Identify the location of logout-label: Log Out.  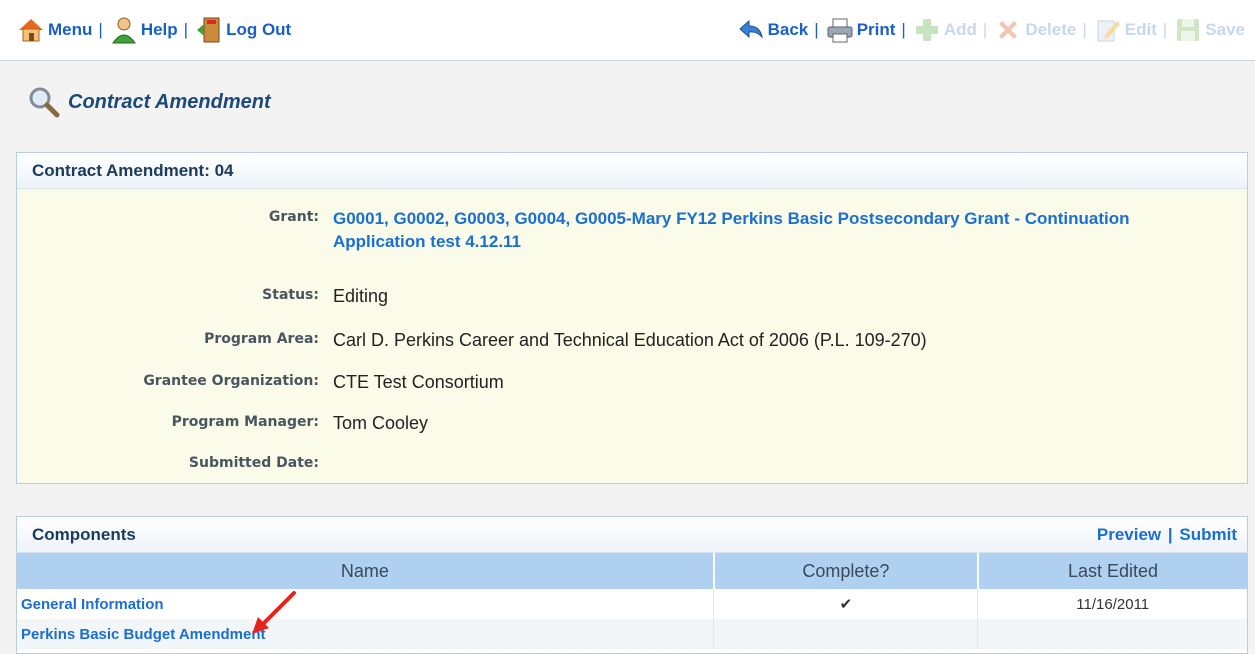
(259, 29).